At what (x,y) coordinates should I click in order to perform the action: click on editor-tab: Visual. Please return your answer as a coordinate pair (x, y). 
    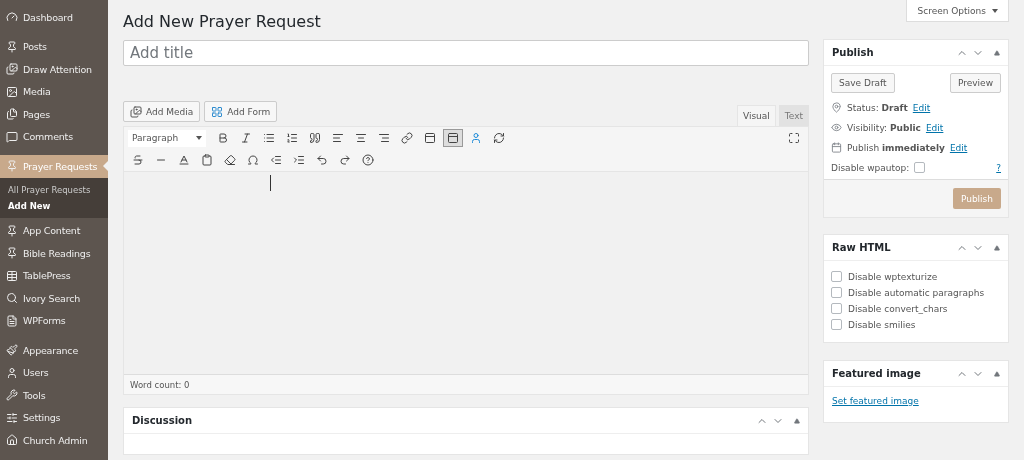
    Looking at the image, I should click on (756, 115).